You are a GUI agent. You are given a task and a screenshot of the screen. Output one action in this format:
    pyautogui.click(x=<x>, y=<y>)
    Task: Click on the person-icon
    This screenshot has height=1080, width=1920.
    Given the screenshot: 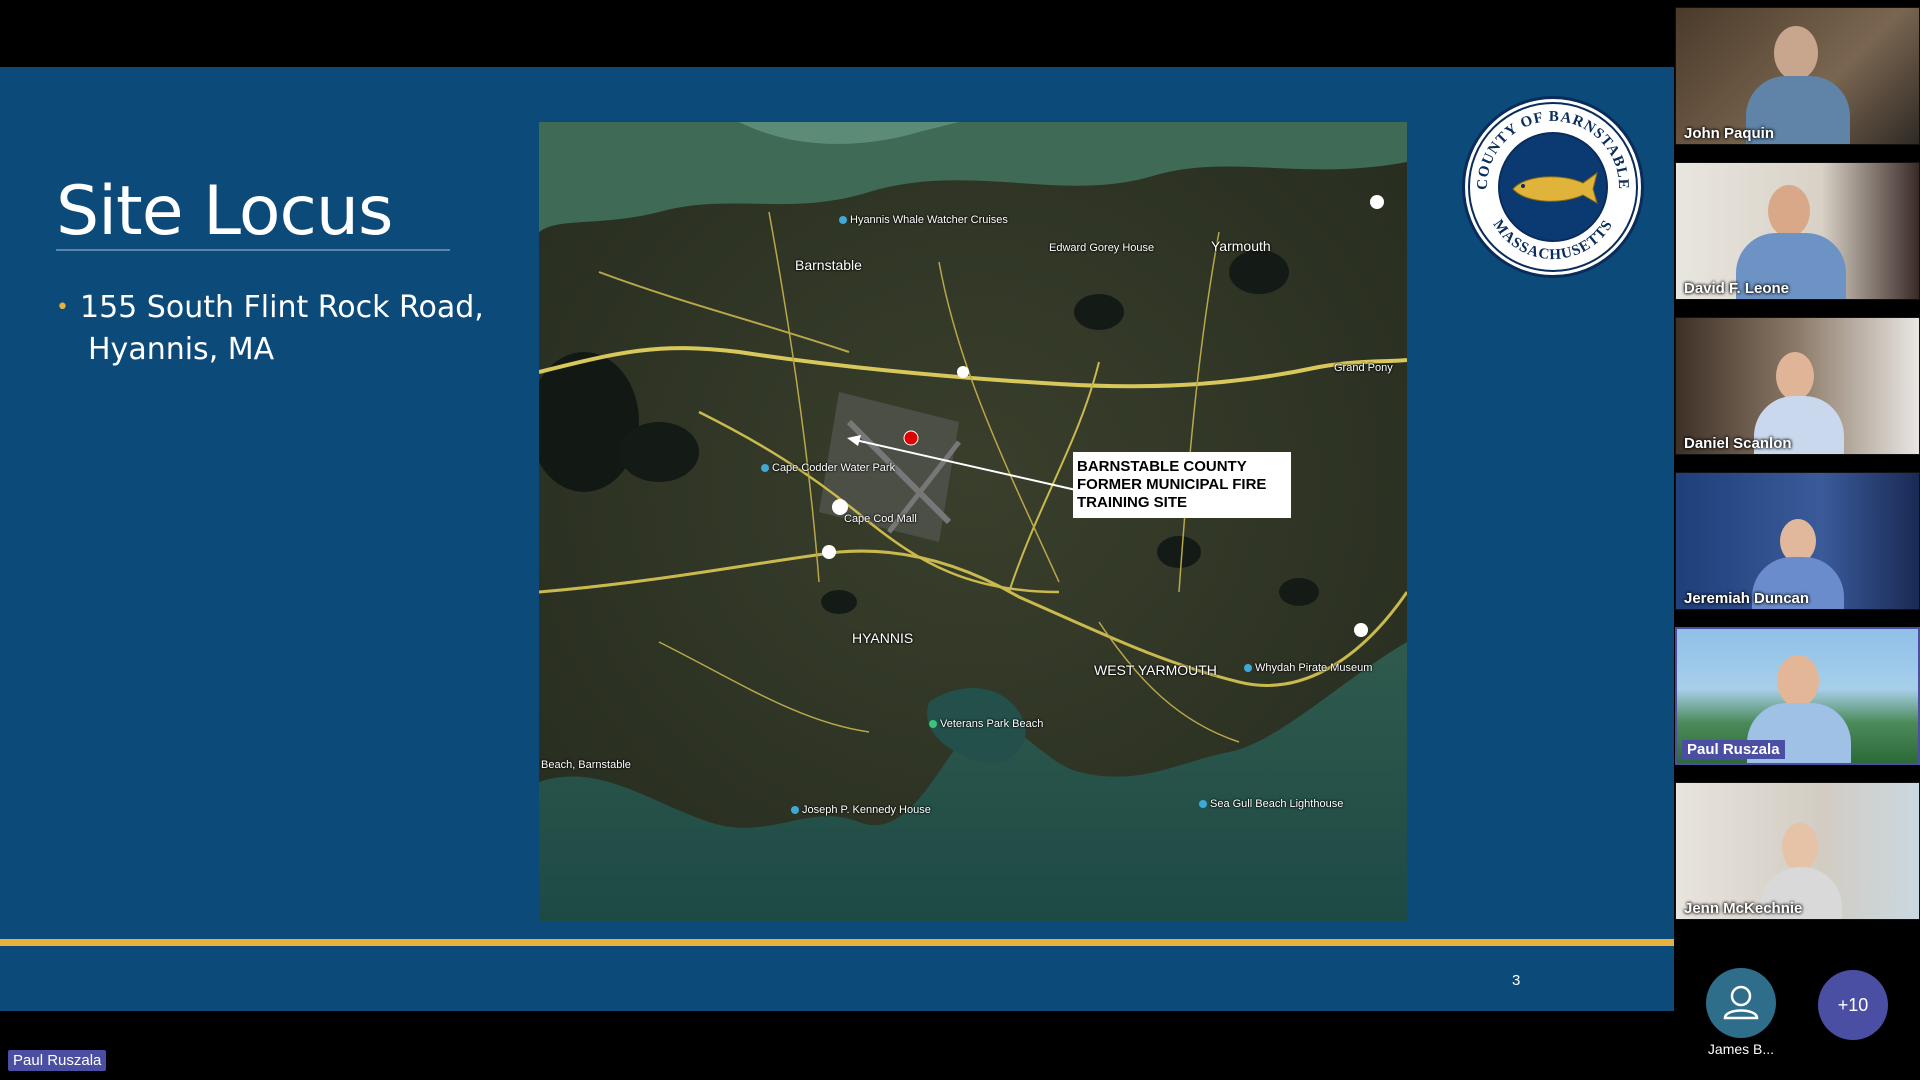 What is the action you would take?
    pyautogui.click(x=1741, y=1002)
    